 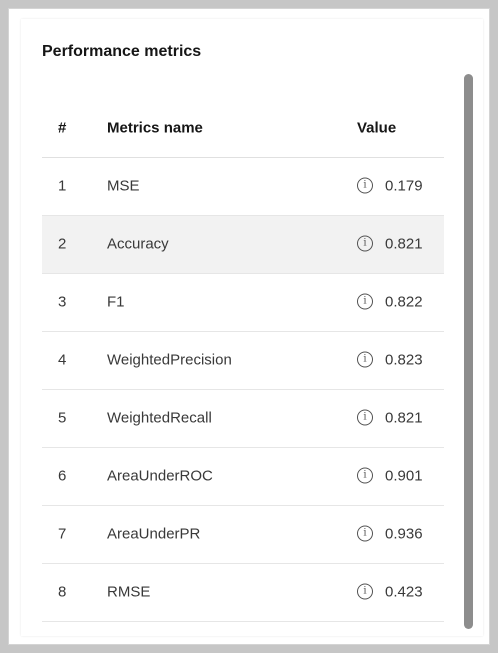 I want to click on metric-value: 0.936, so click(x=404, y=533).